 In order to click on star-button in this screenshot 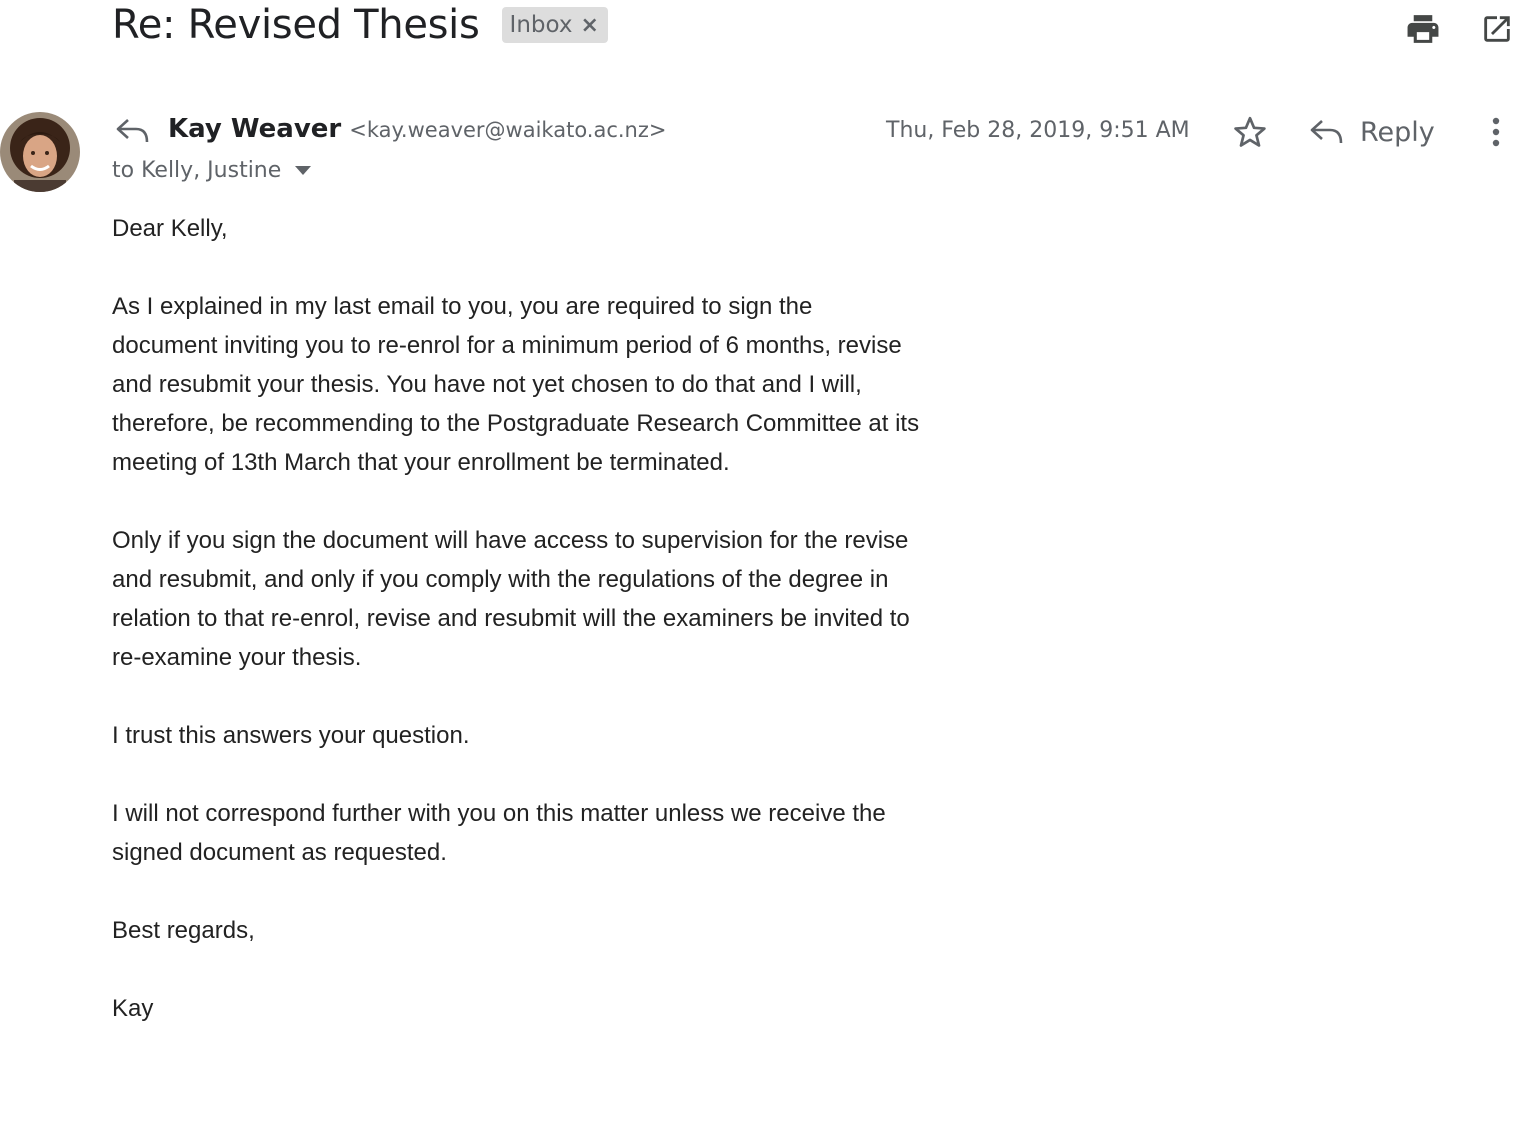, I will do `click(1250, 132)`.